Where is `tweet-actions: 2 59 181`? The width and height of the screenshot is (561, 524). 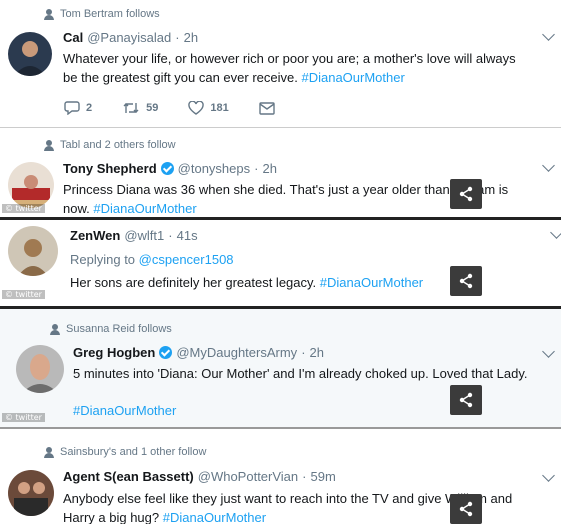
tweet-actions: 2 59 181 is located at coordinates (184, 108).